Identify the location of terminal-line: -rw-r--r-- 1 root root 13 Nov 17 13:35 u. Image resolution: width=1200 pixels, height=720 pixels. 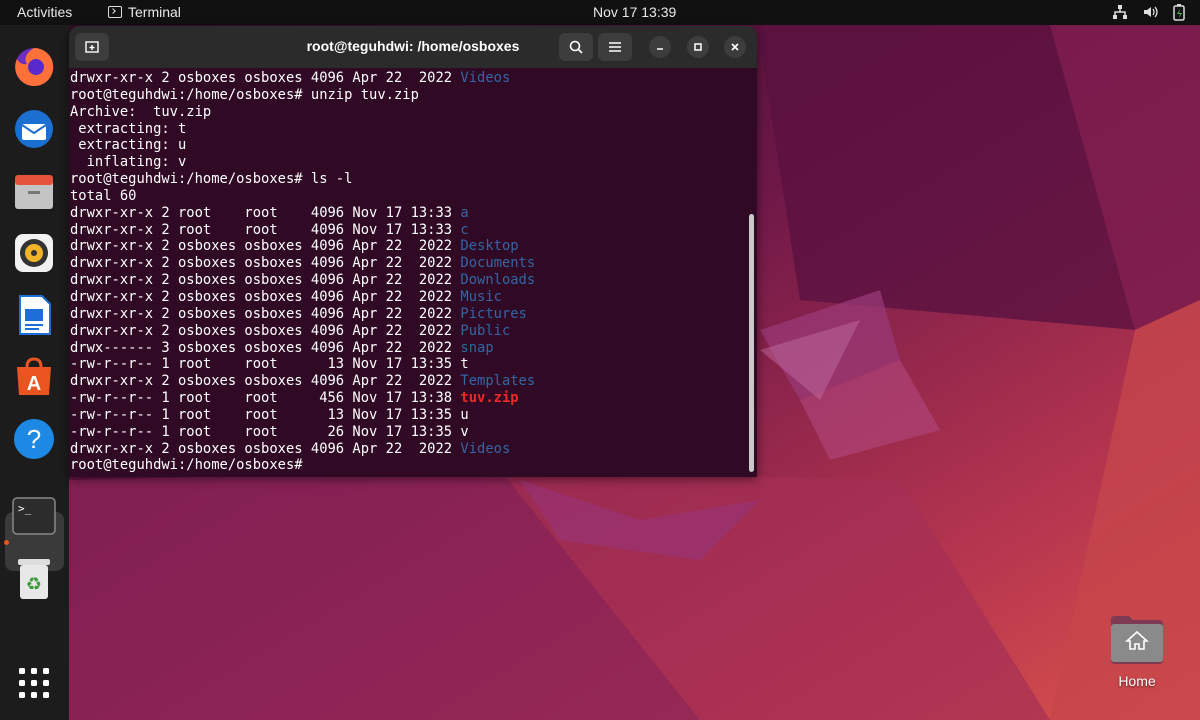
(408, 415).